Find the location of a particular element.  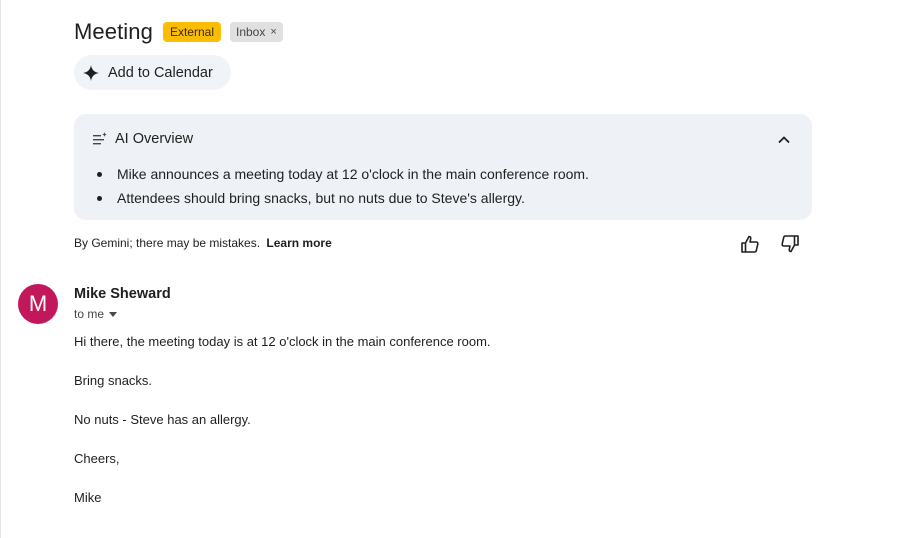

message-body-line: Bring snacks. is located at coordinates (113, 380).